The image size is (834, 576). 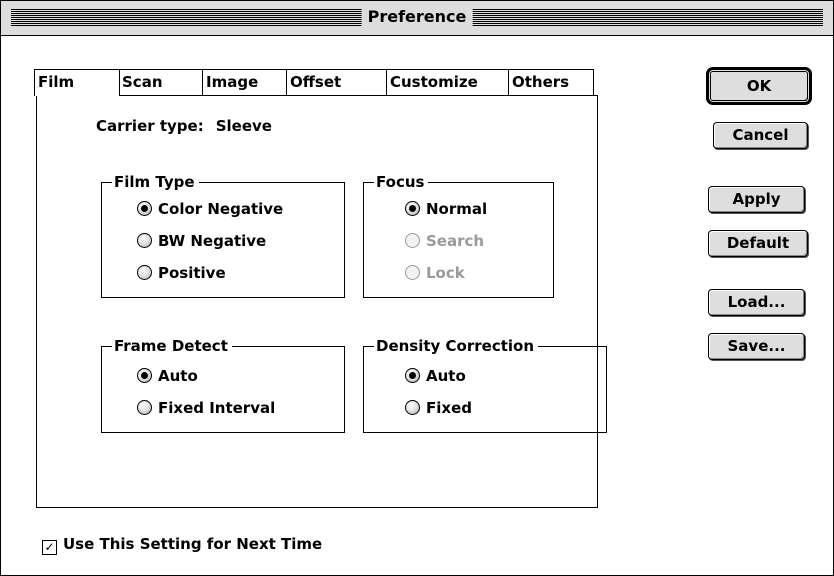 I want to click on radio-fixed-interval: Fixed Interval, so click(x=206, y=408).